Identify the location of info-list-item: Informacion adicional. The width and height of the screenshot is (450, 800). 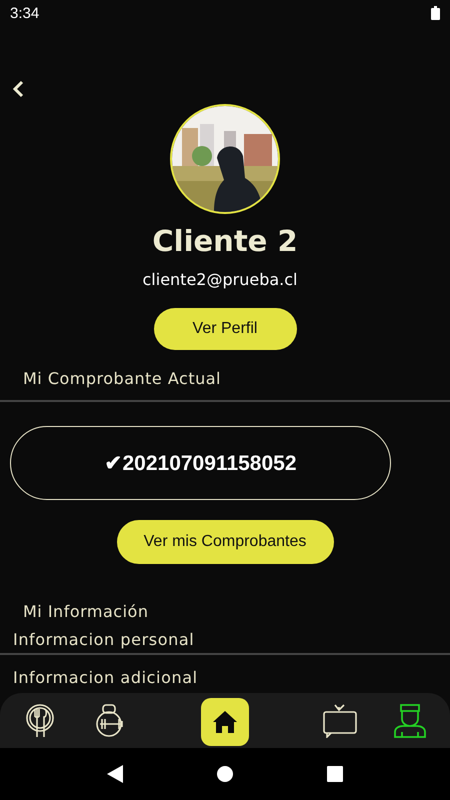
(105, 678).